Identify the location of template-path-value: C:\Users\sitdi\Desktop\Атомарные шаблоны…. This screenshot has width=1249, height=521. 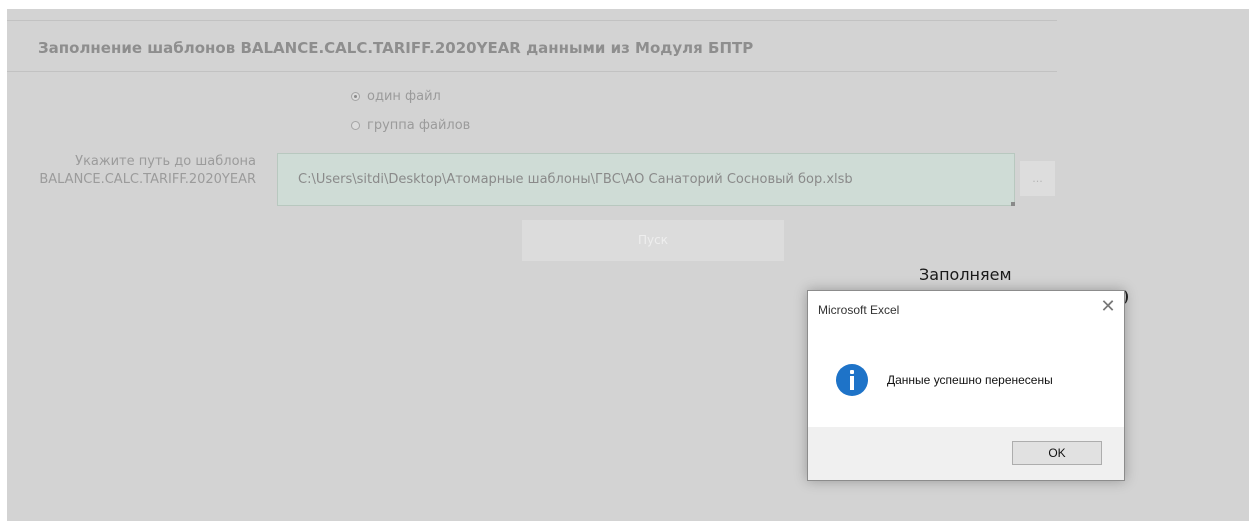
(575, 179).